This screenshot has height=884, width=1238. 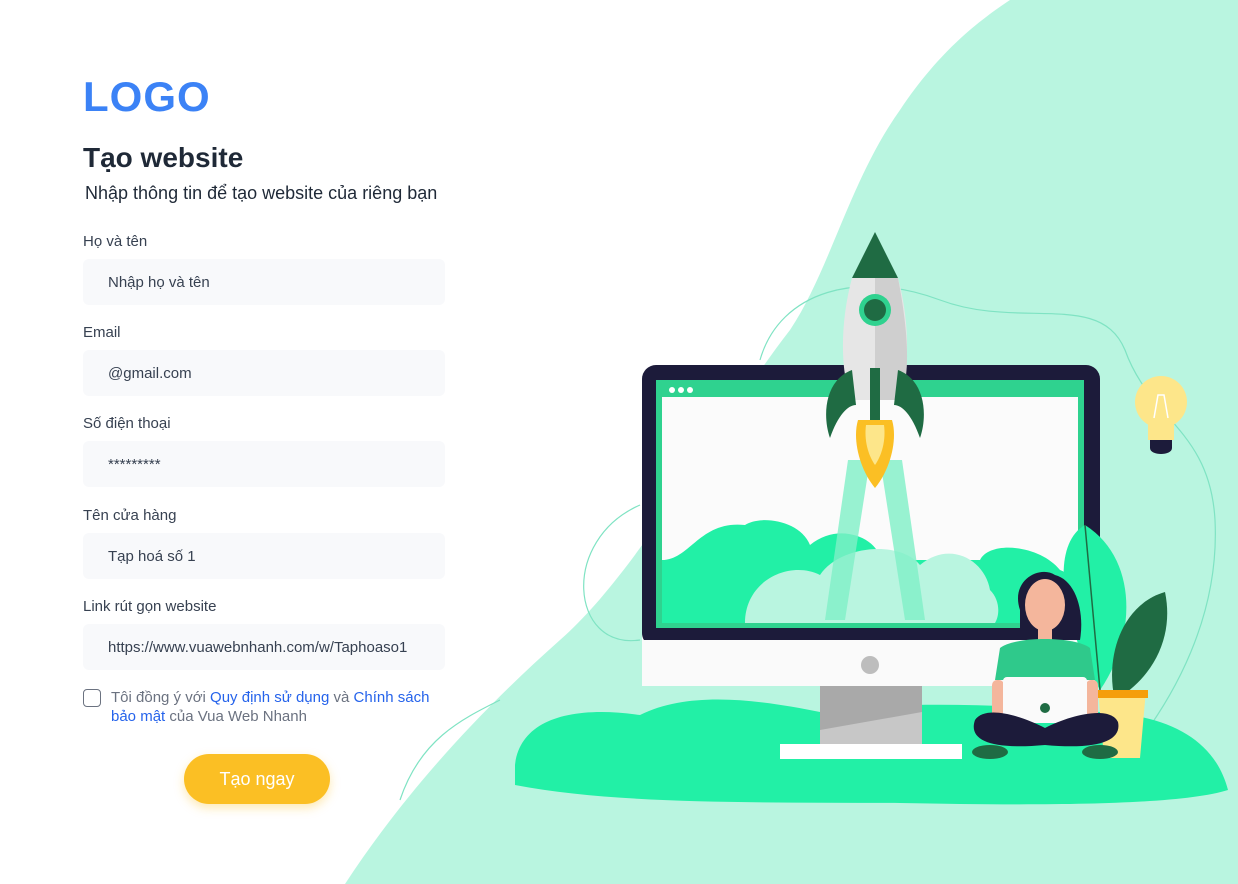 What do you see at coordinates (147, 96) in the screenshot?
I see `logo: LOGO` at bounding box center [147, 96].